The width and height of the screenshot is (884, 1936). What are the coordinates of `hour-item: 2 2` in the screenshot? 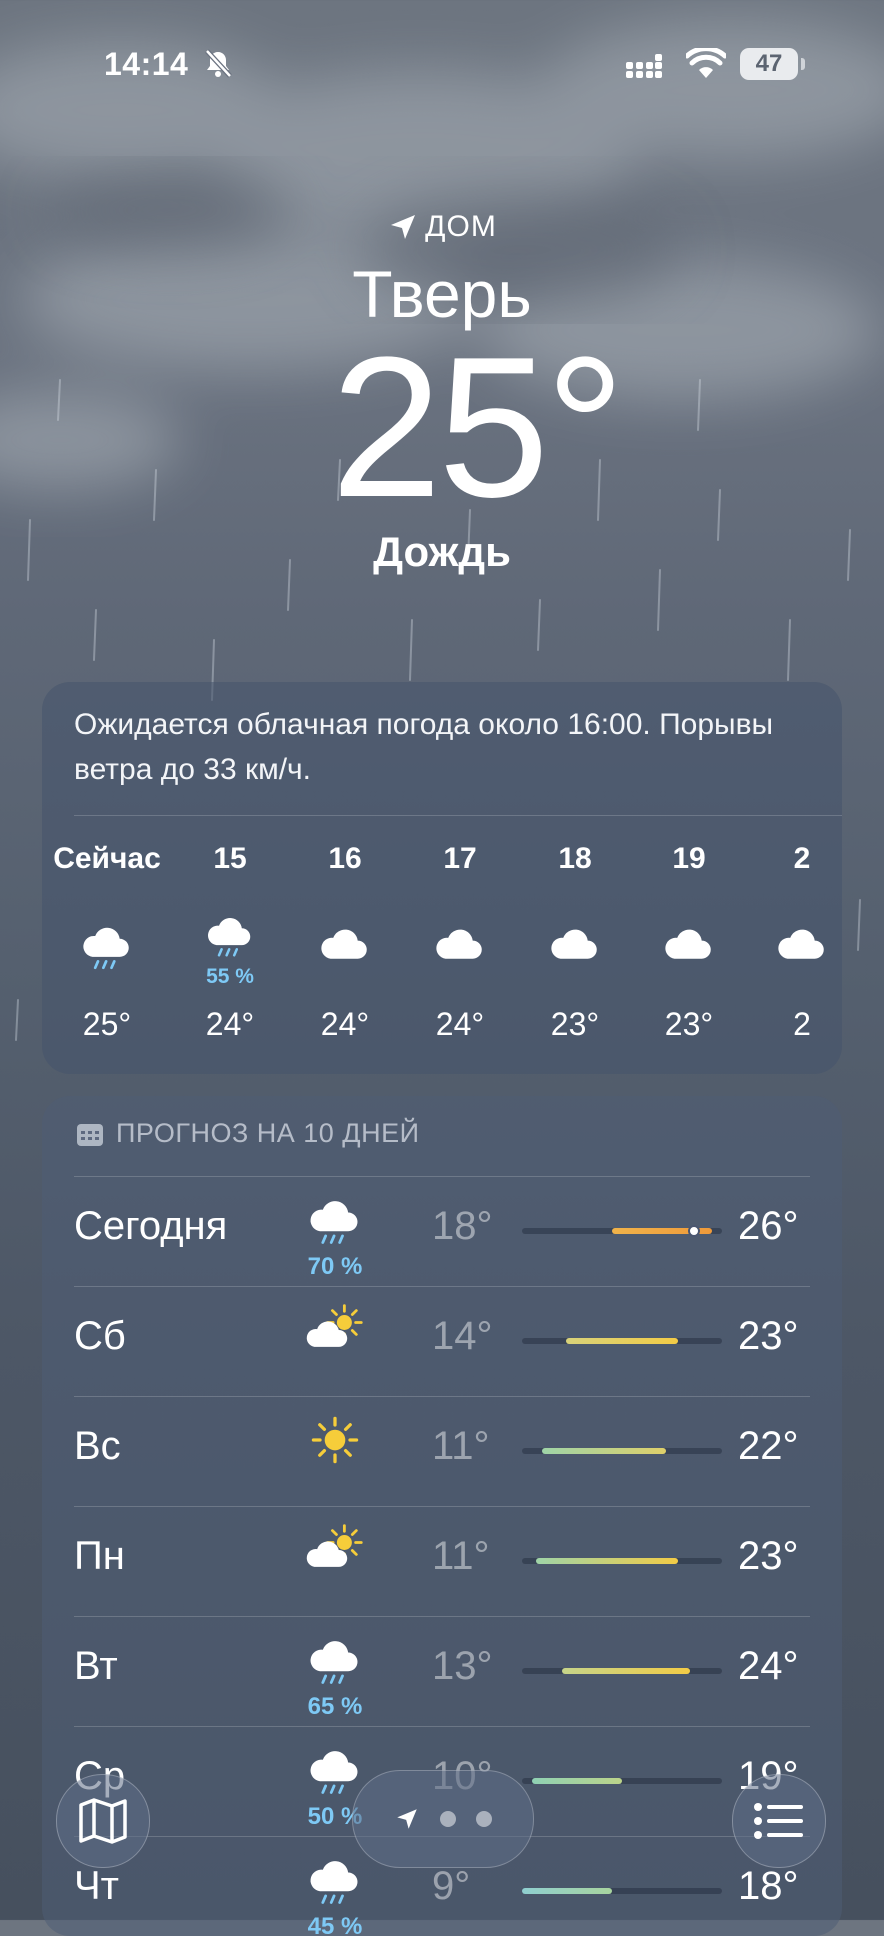 It's located at (794, 942).